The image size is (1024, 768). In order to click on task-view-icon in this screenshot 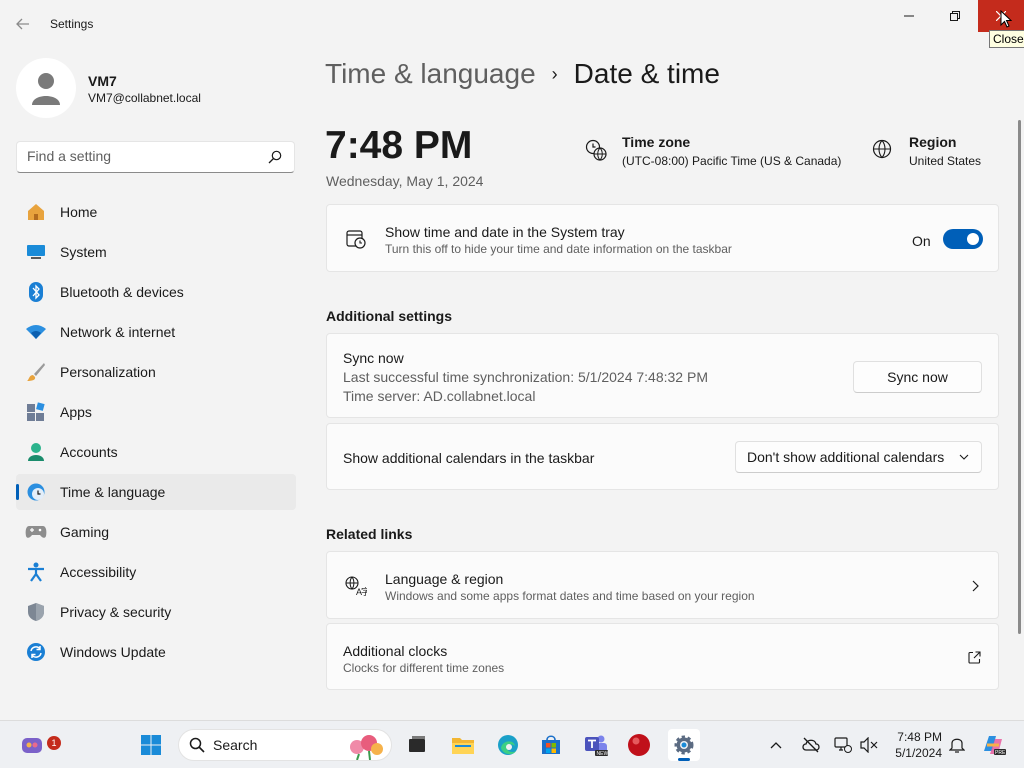, I will do `click(417, 744)`.